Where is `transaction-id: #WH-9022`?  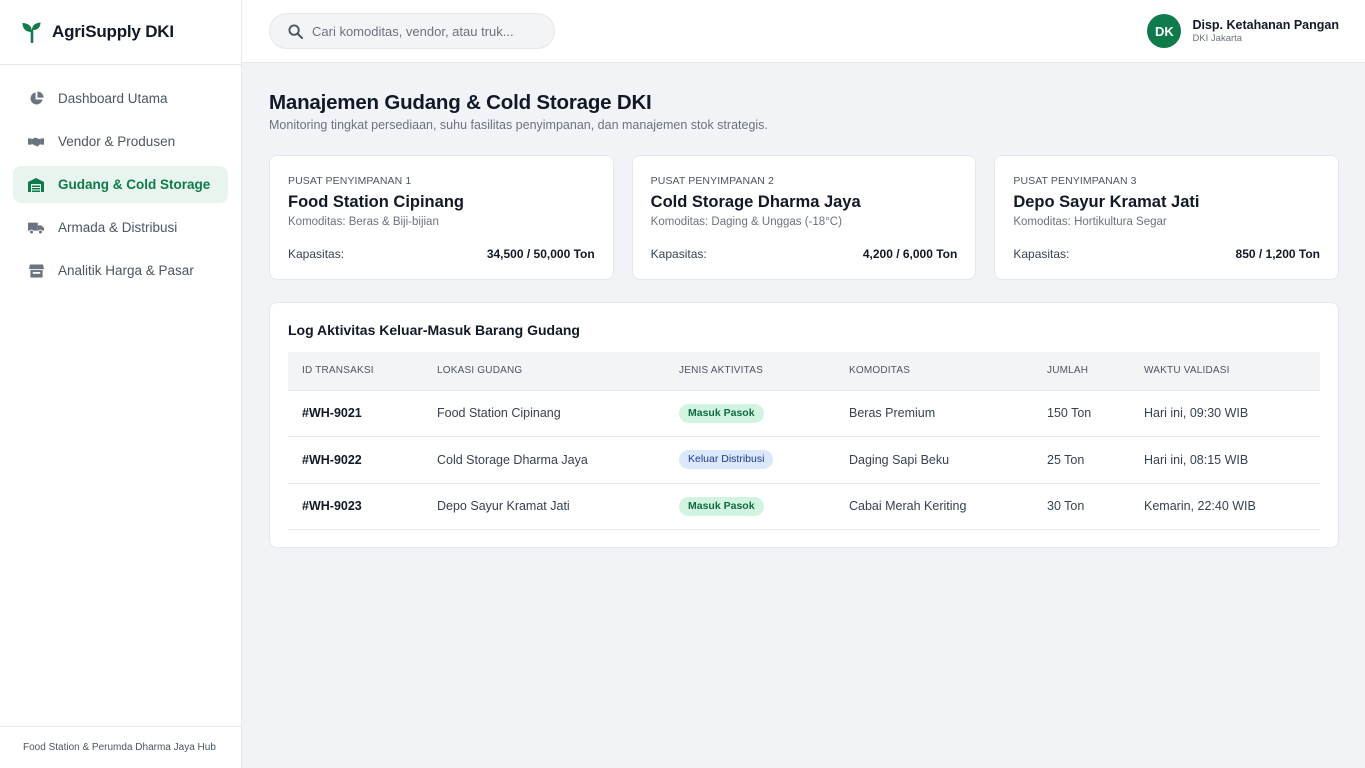 transaction-id: #WH-9022 is located at coordinates (332, 459).